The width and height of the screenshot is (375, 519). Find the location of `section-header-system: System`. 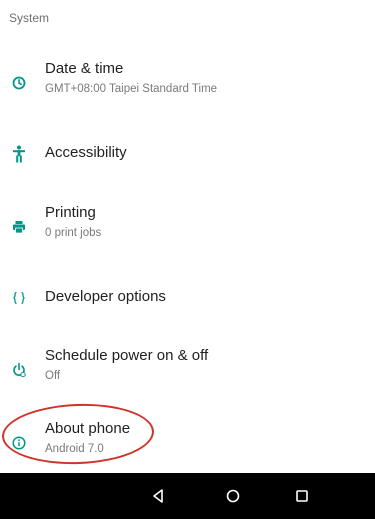

section-header-system: System is located at coordinates (29, 18).